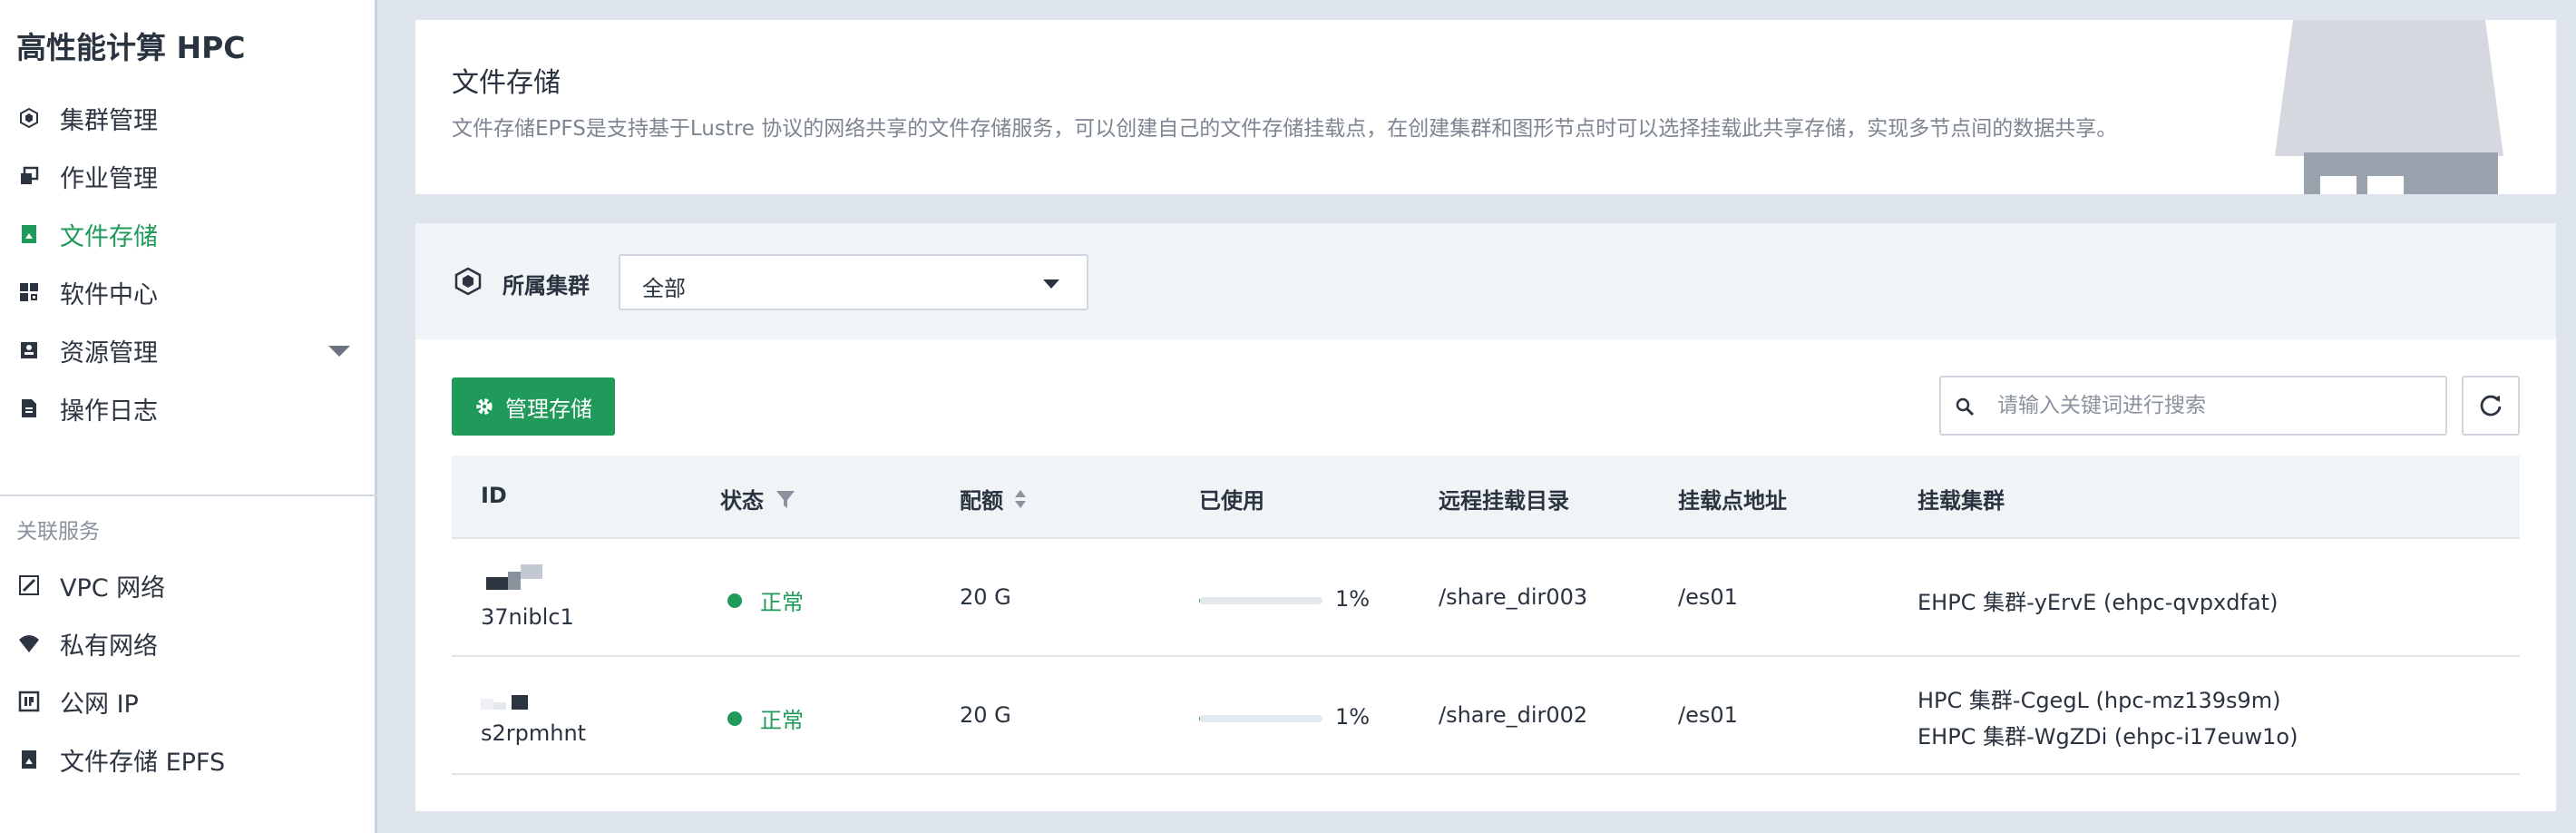 This screenshot has height=833, width=2576. What do you see at coordinates (1231, 501) in the screenshot?
I see `column-label: 已使用` at bounding box center [1231, 501].